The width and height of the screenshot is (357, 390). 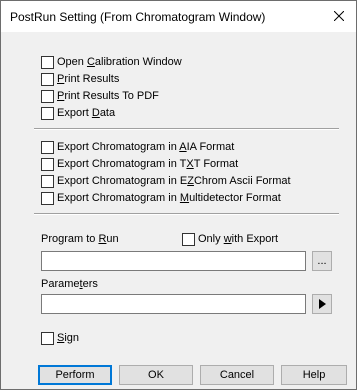 I want to click on checkbox-label: Export Chromatogram in TXT Format, so click(x=148, y=163).